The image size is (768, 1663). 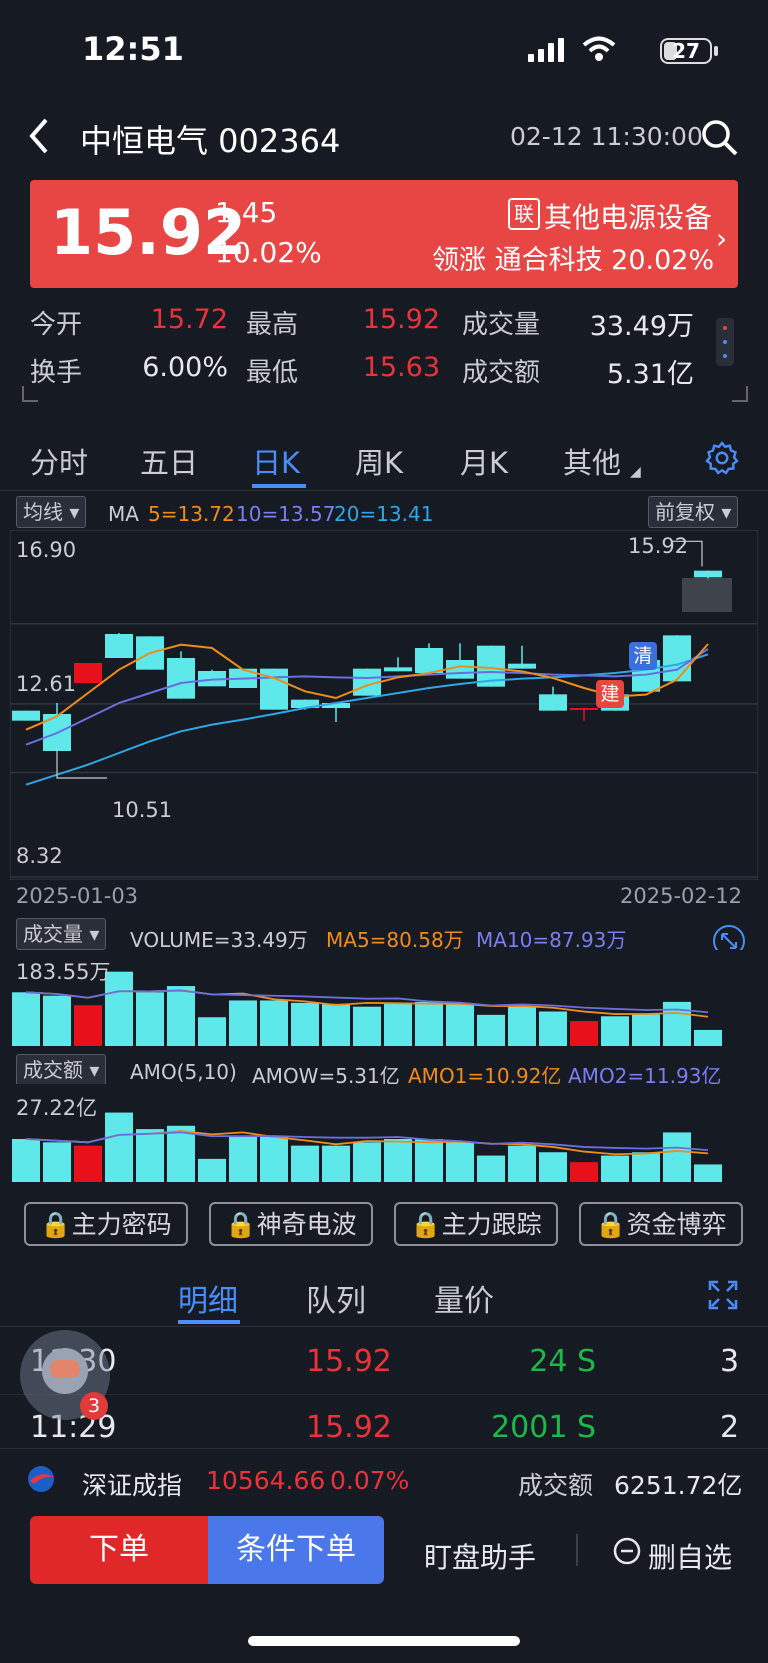 I want to click on tab-detail: 明细, so click(x=208, y=1298).